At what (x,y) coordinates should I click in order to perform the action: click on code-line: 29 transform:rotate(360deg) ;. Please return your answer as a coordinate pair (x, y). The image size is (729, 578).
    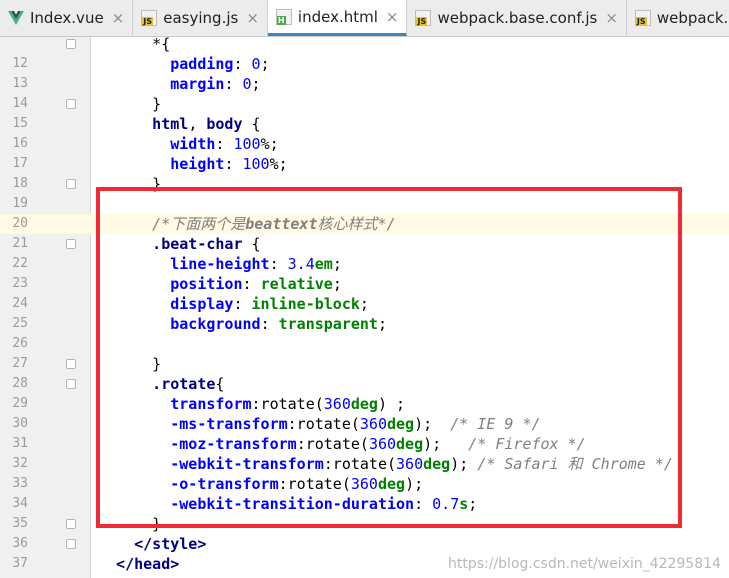
    Looking at the image, I should click on (364, 404).